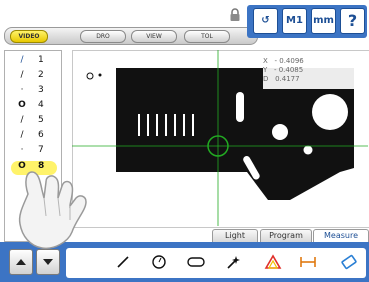 The width and height of the screenshot is (369, 282). I want to click on feature-number: 3, so click(41, 90).